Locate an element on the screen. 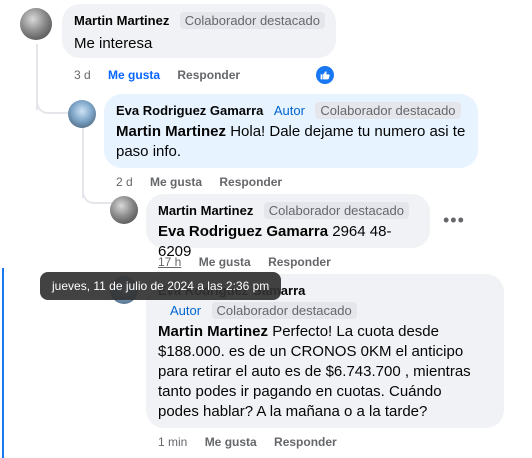  comment-timestamp: 2 d is located at coordinates (124, 182).